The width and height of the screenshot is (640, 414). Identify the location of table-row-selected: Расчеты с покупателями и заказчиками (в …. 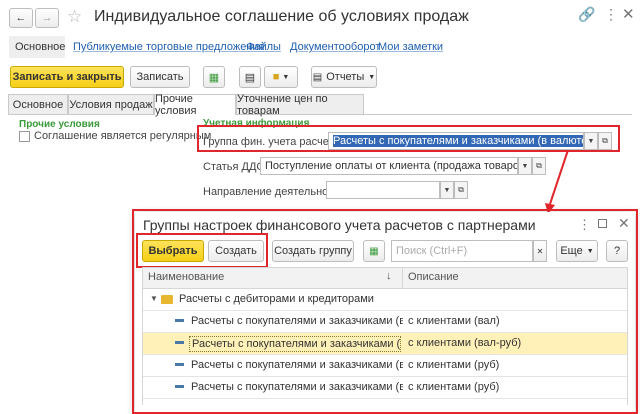
(385, 344).